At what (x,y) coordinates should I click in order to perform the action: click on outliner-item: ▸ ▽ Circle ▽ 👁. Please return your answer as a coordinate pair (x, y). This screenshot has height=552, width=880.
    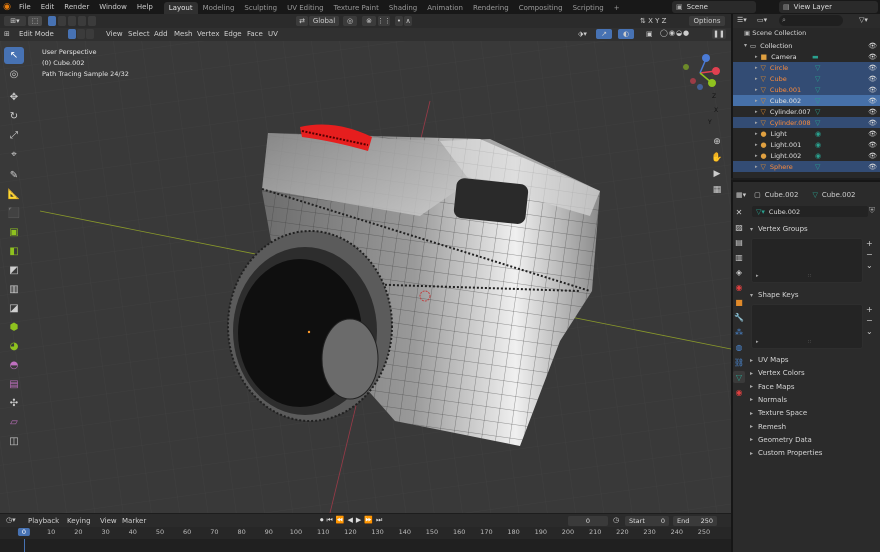
    Looking at the image, I should click on (806, 67).